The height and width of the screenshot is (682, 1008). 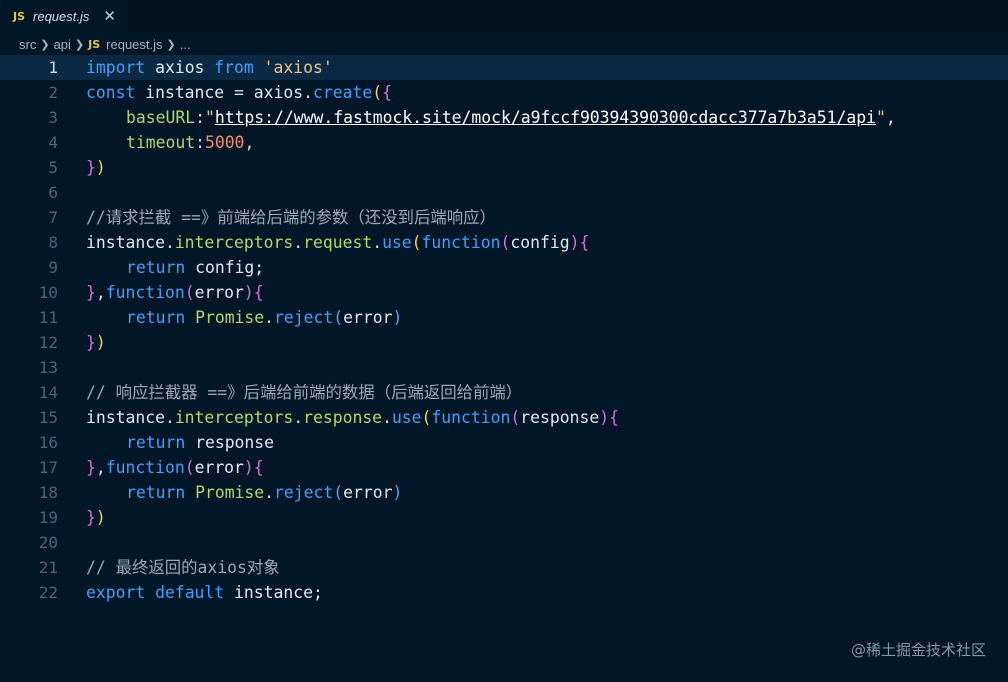 What do you see at coordinates (504, 92) in the screenshot?
I see `code-line: 2 const instance = axios.create({` at bounding box center [504, 92].